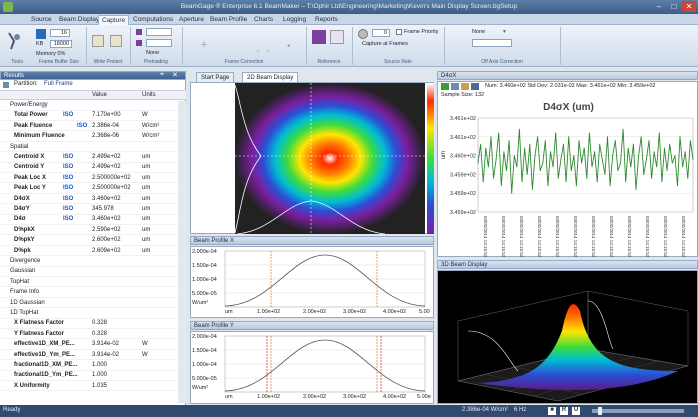  I want to click on result-row: D%pkY 2.600e+02 um, so click(90, 241).